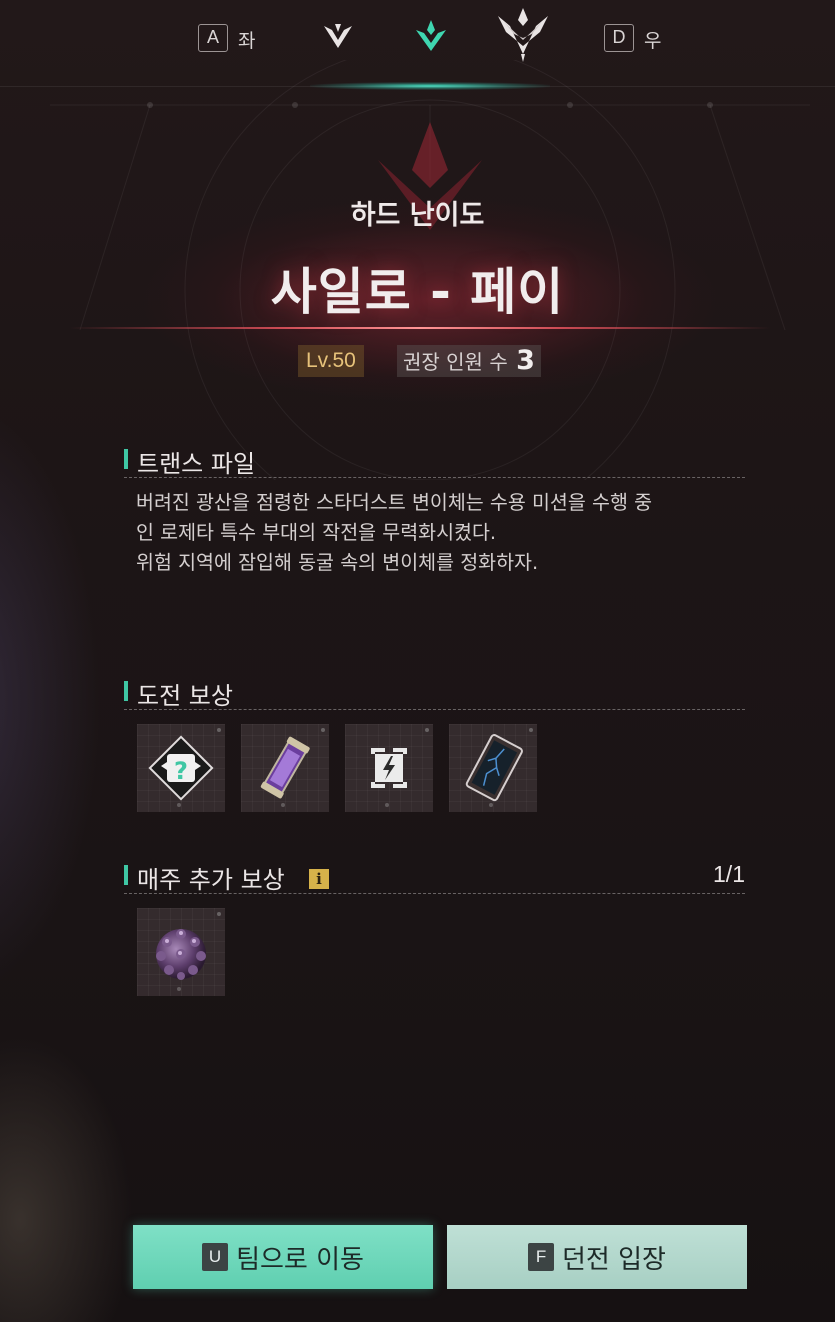 This screenshot has width=835, height=1322. I want to click on normal-difficulty-icon, so click(338, 37).